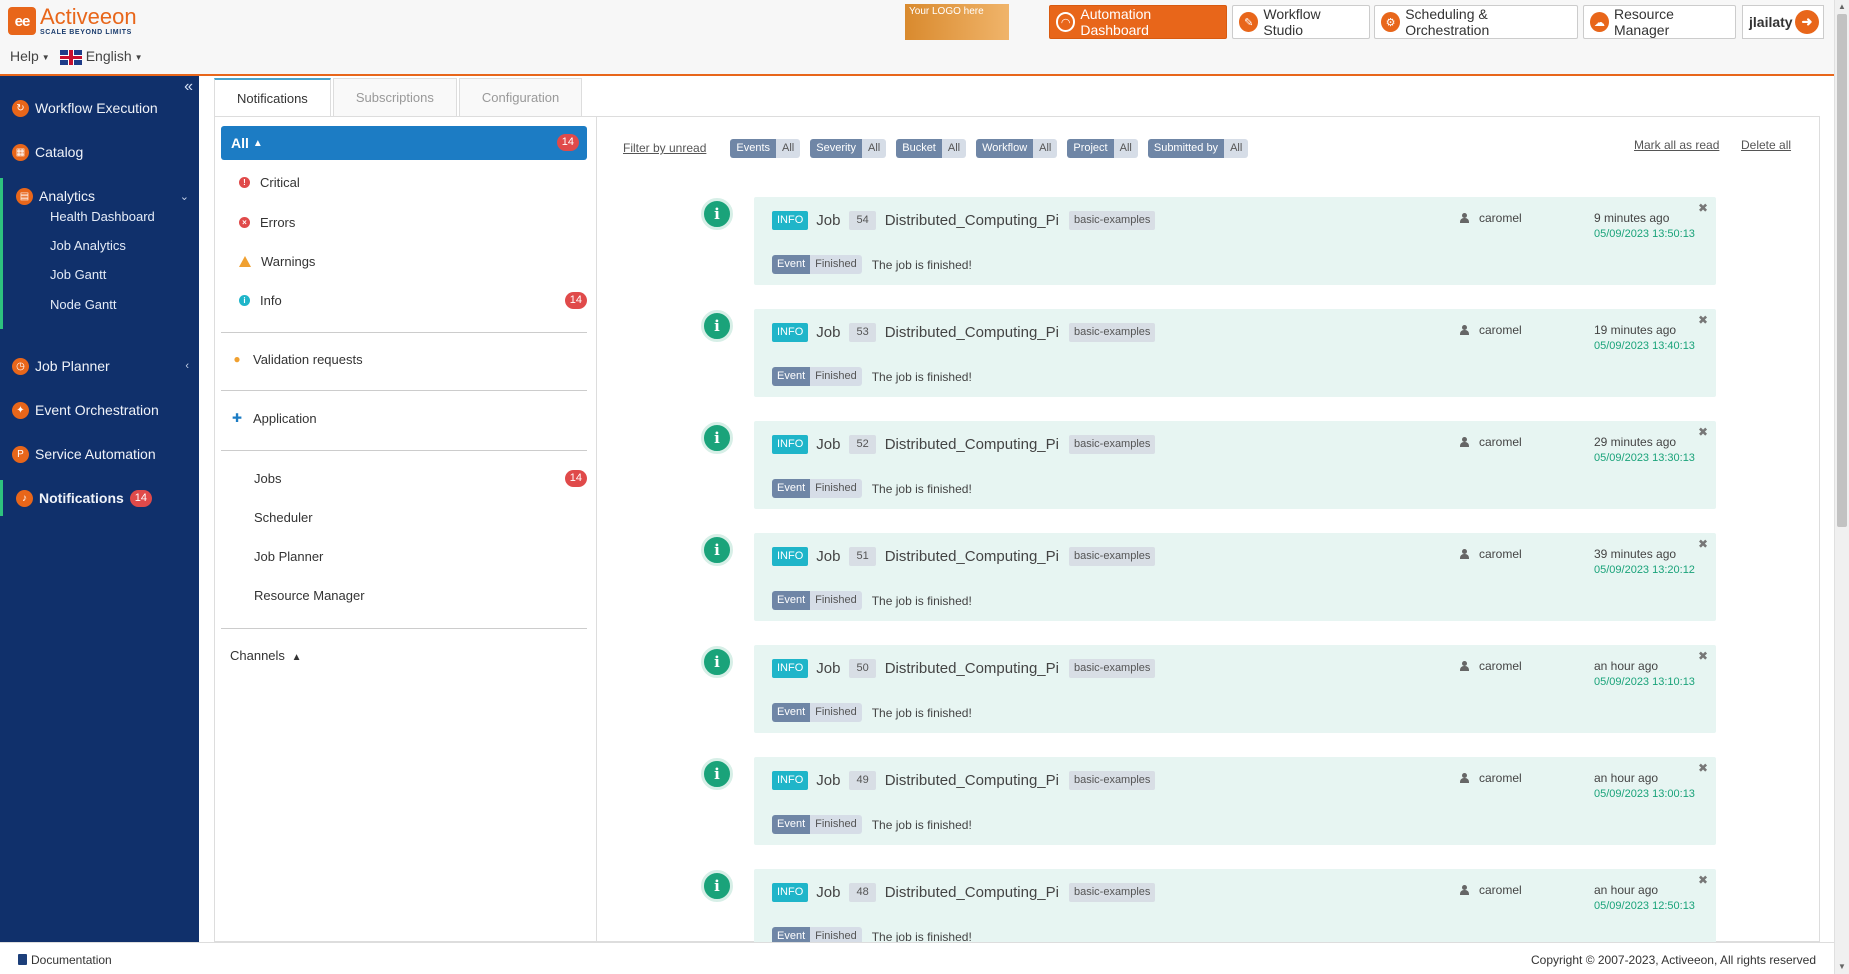 Image resolution: width=1849 pixels, height=974 pixels. What do you see at coordinates (1017, 148) in the screenshot?
I see `chip-workflow: Workflow All` at bounding box center [1017, 148].